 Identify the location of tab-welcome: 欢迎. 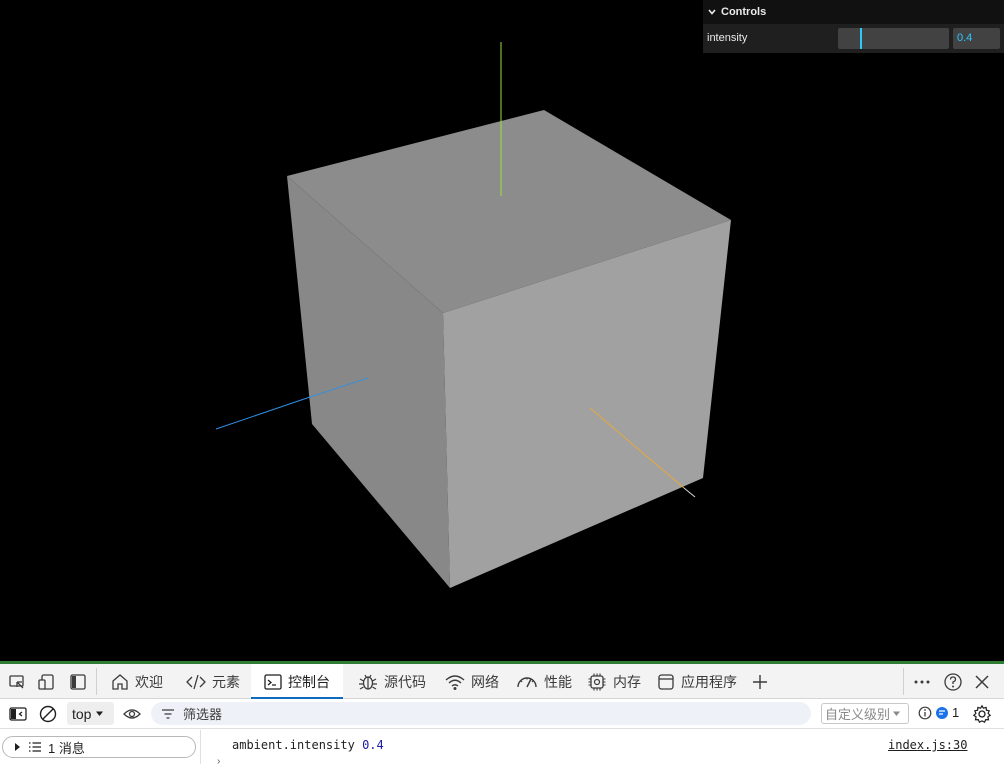
(136, 681).